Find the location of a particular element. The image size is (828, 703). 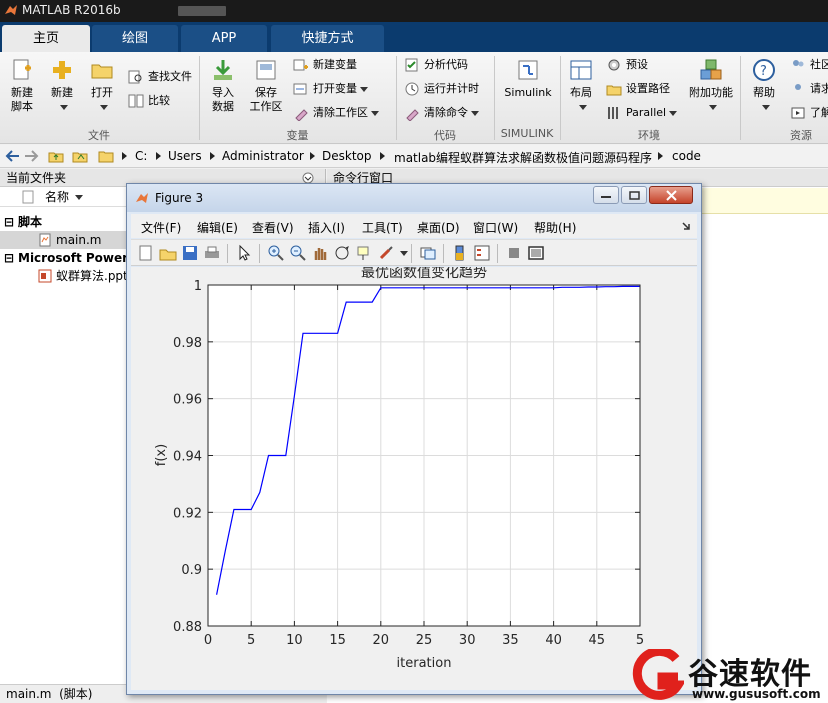

find-files-button: 查找文件 is located at coordinates (160, 77).